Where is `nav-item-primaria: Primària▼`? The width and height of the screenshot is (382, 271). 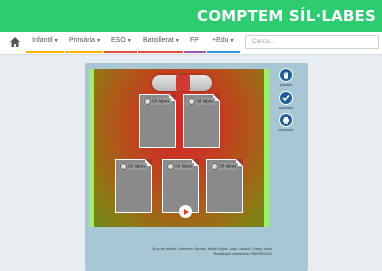
nav-item-primaria: Primària▼ is located at coordinates (85, 40).